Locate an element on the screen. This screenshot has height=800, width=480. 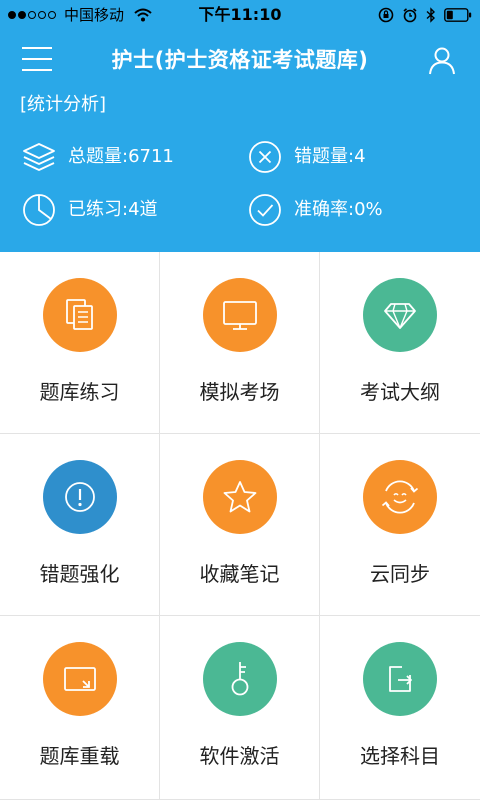
stat-done: 已练习:4道 is located at coordinates (90, 210).